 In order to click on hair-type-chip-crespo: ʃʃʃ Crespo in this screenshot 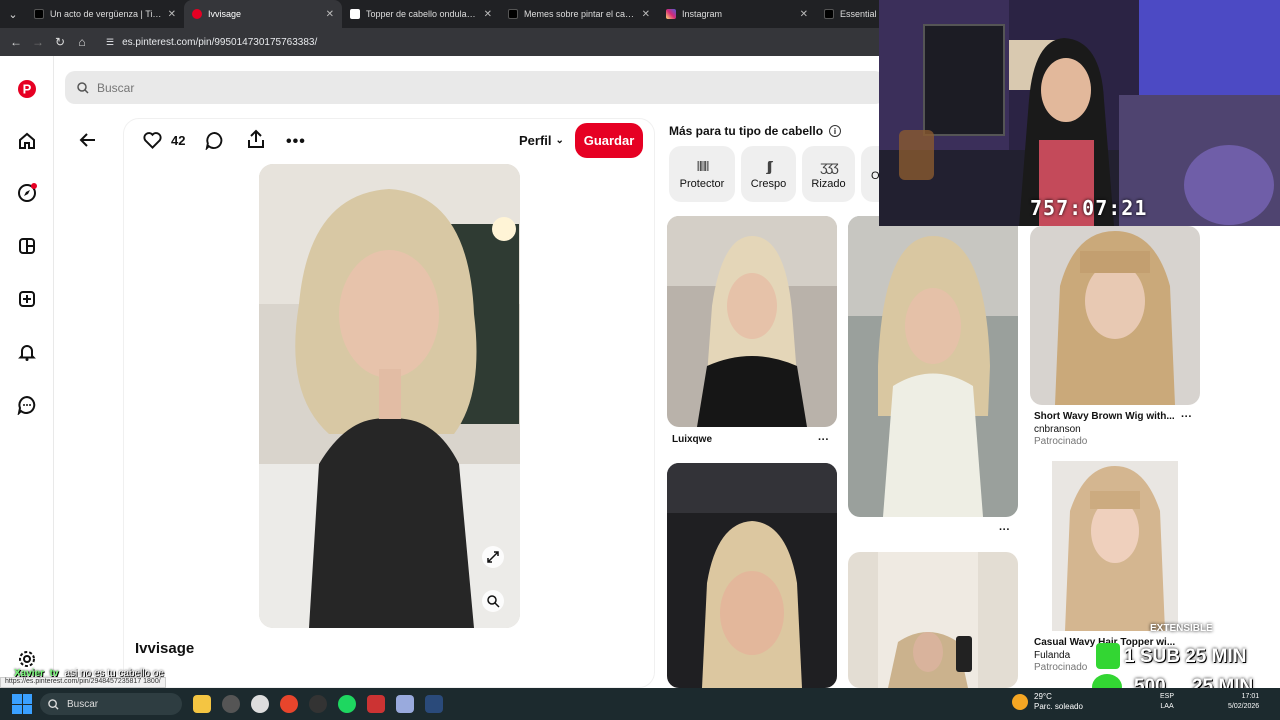, I will do `click(768, 174)`.